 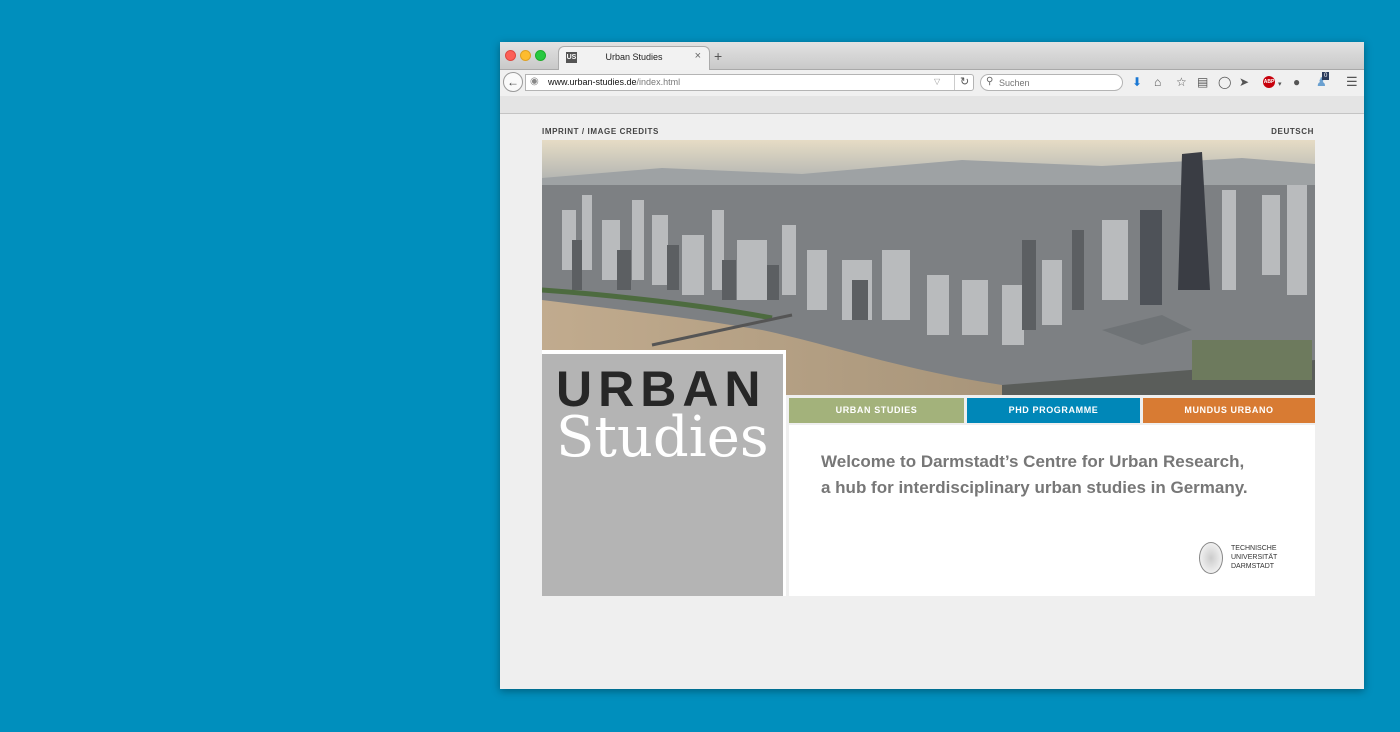 What do you see at coordinates (1202, 82) in the screenshot?
I see `reading-list-icon: ▤` at bounding box center [1202, 82].